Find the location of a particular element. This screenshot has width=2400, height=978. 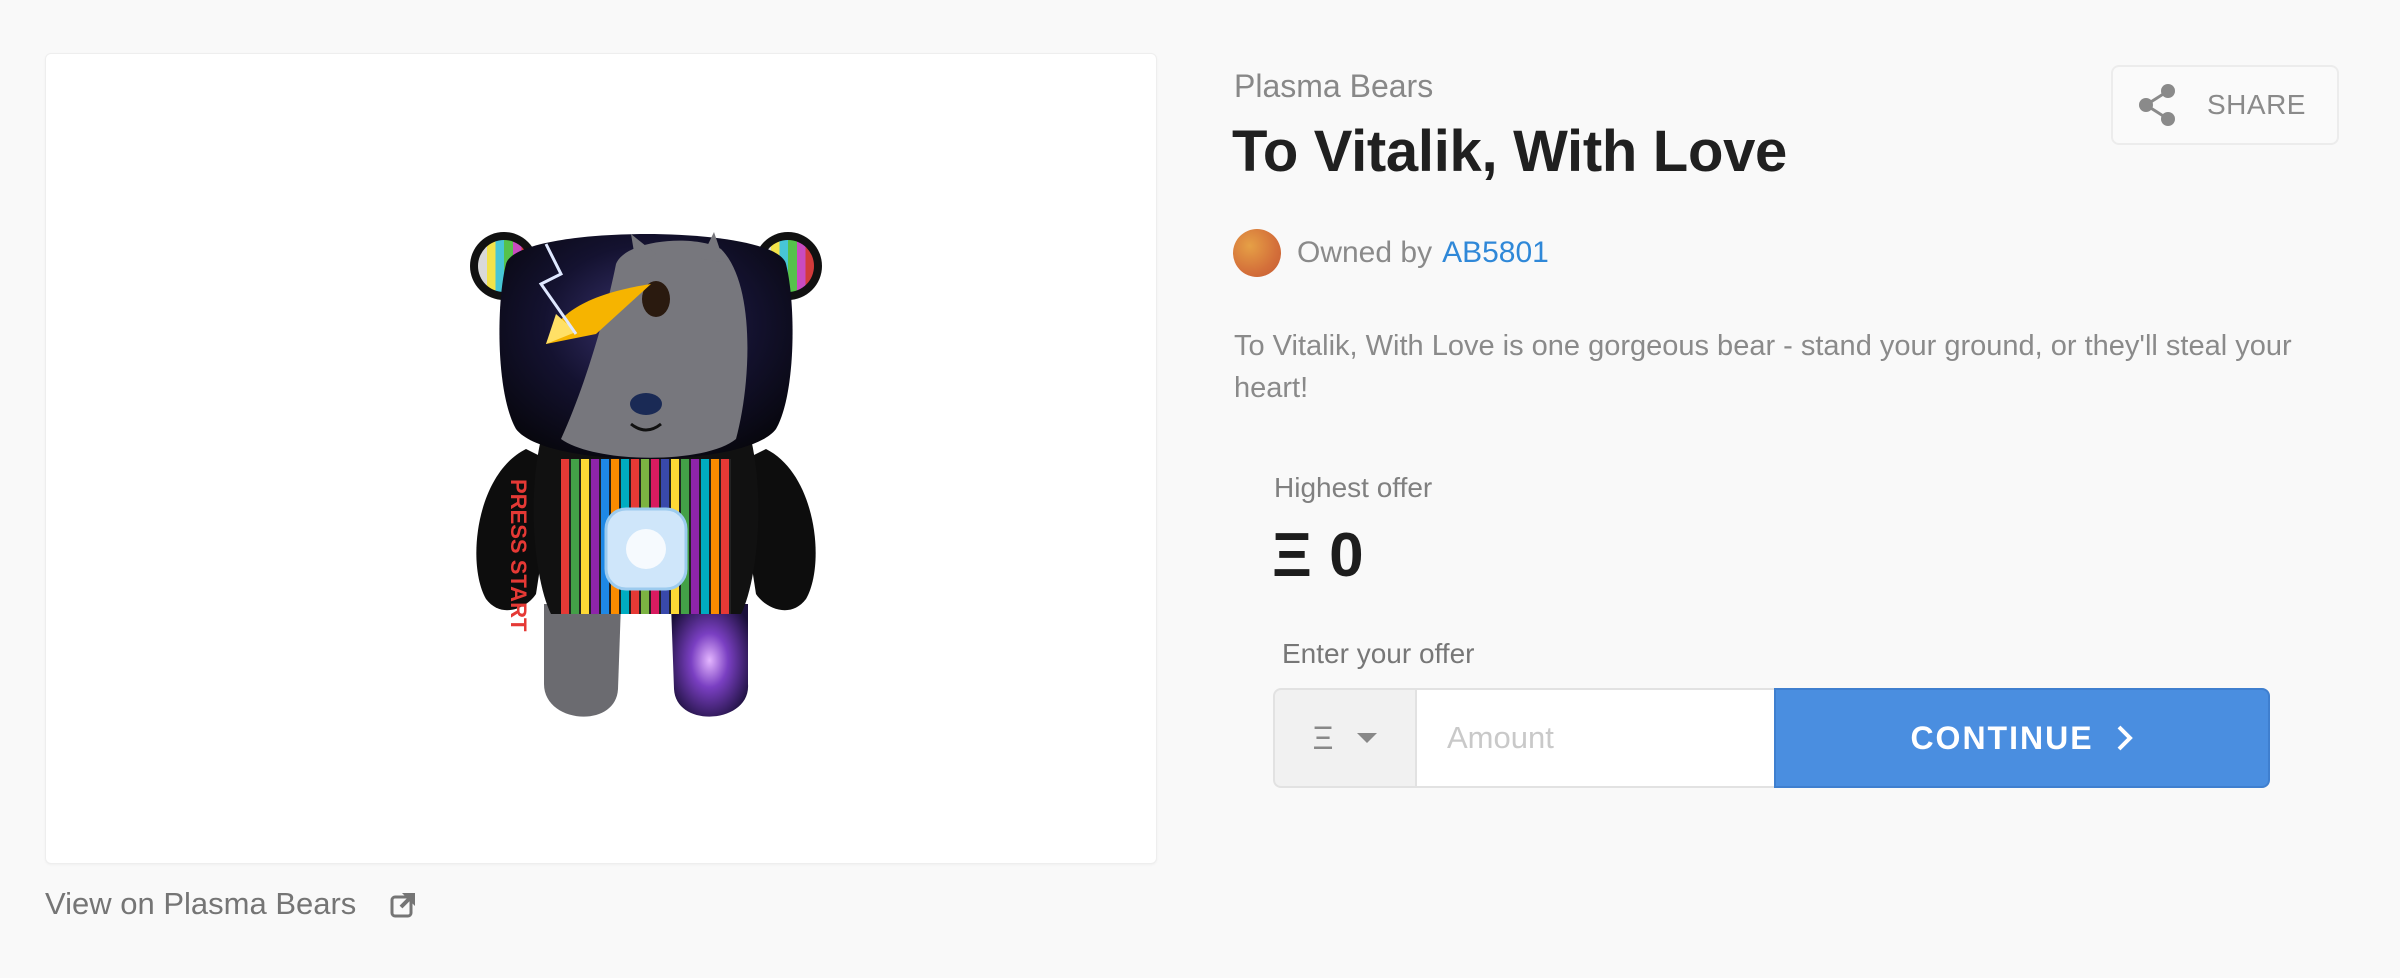

highest-offer-value: Ξ 0 is located at coordinates (1318, 555).